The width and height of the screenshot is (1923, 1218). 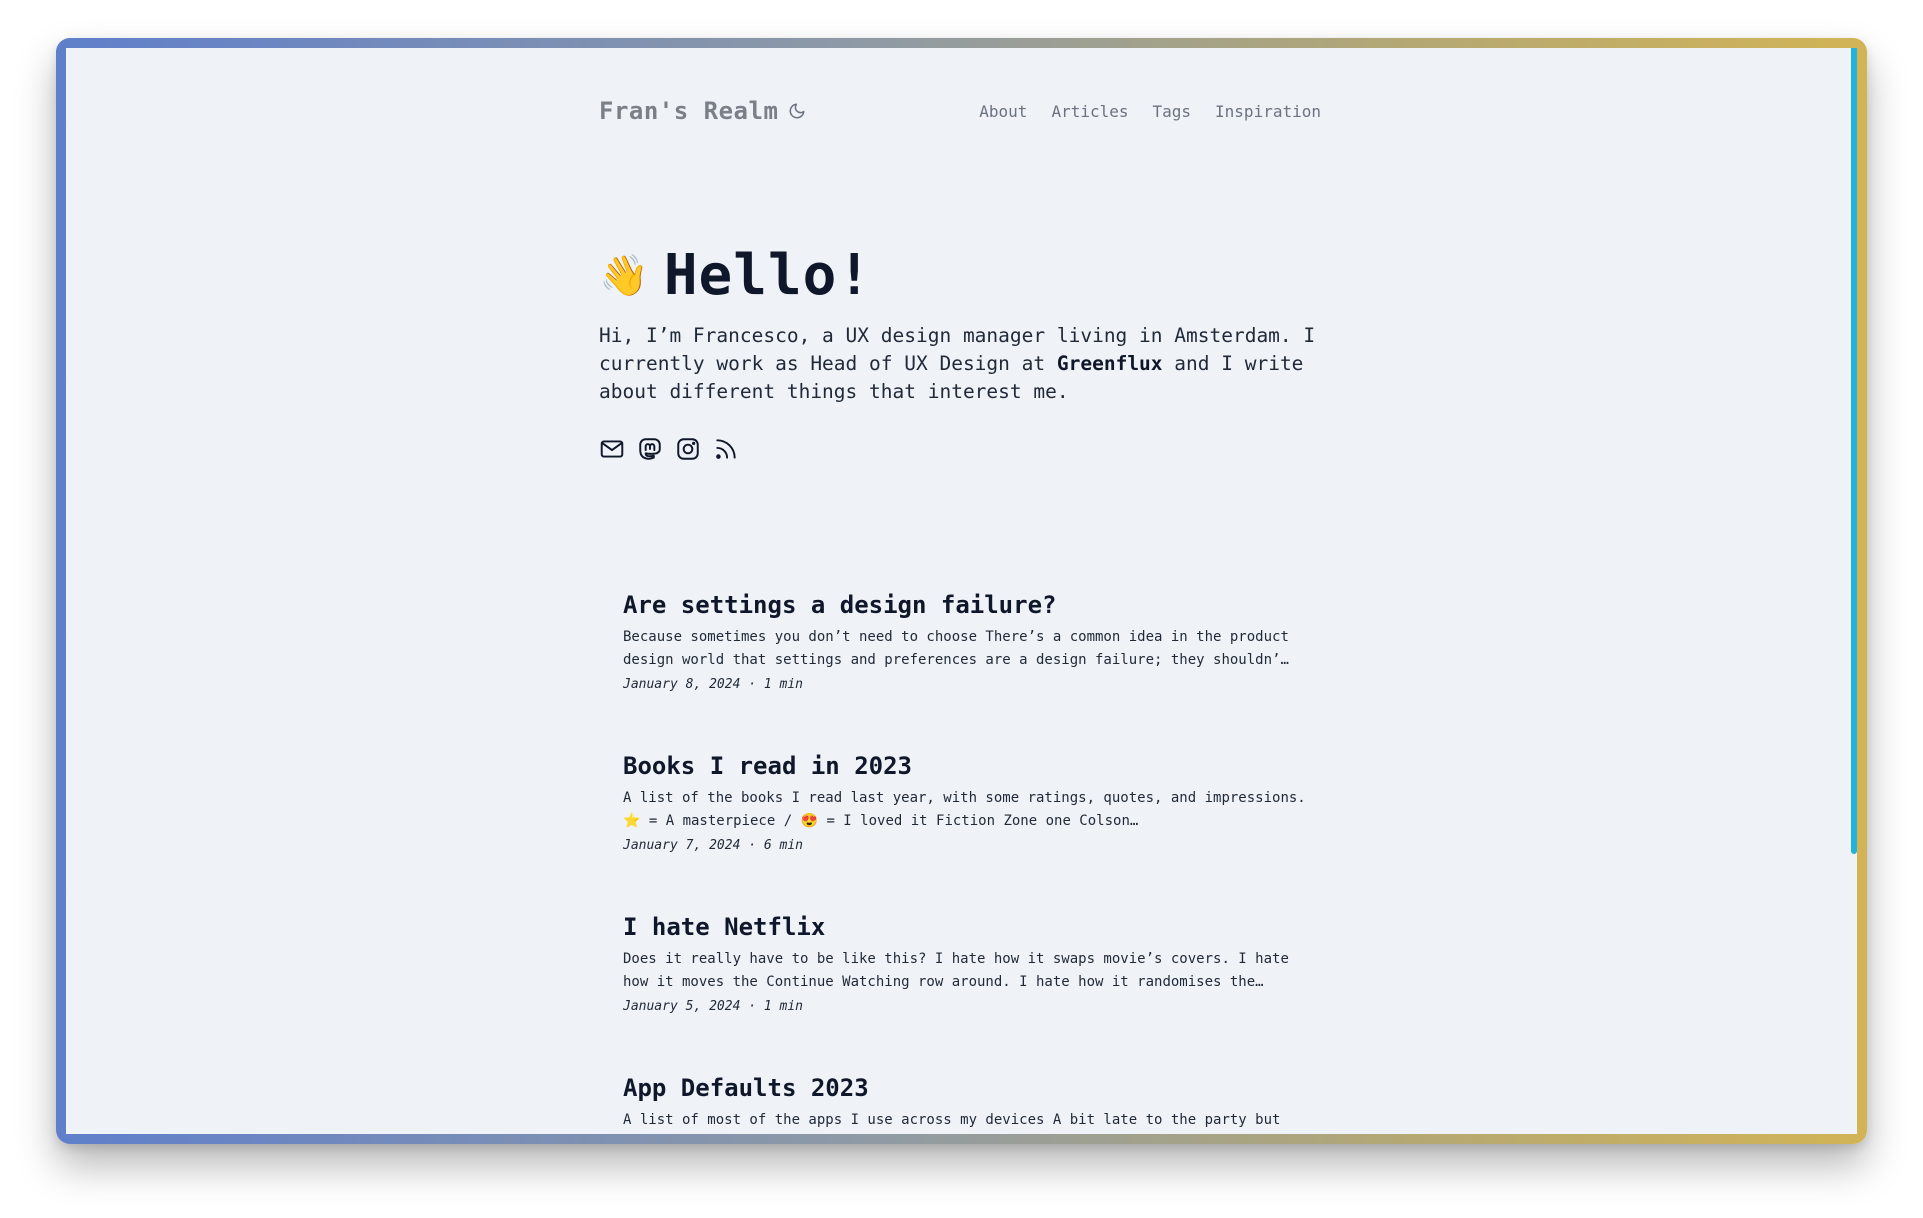 I want to click on article-meta: January 8, 2024 · 1 min, so click(x=713, y=684).